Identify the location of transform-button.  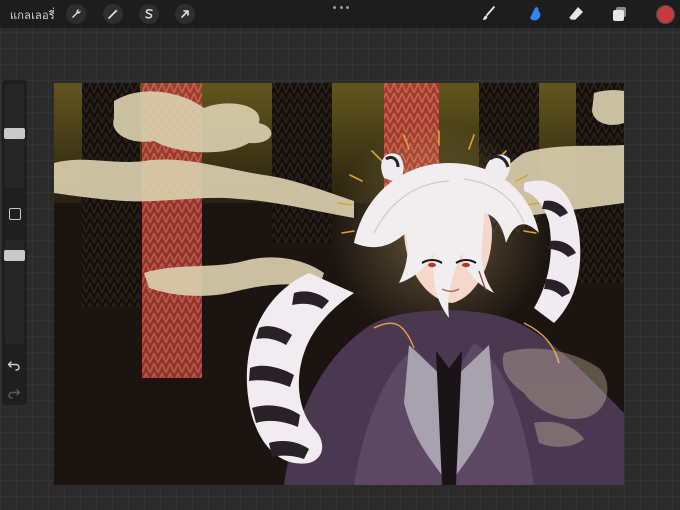
(185, 14).